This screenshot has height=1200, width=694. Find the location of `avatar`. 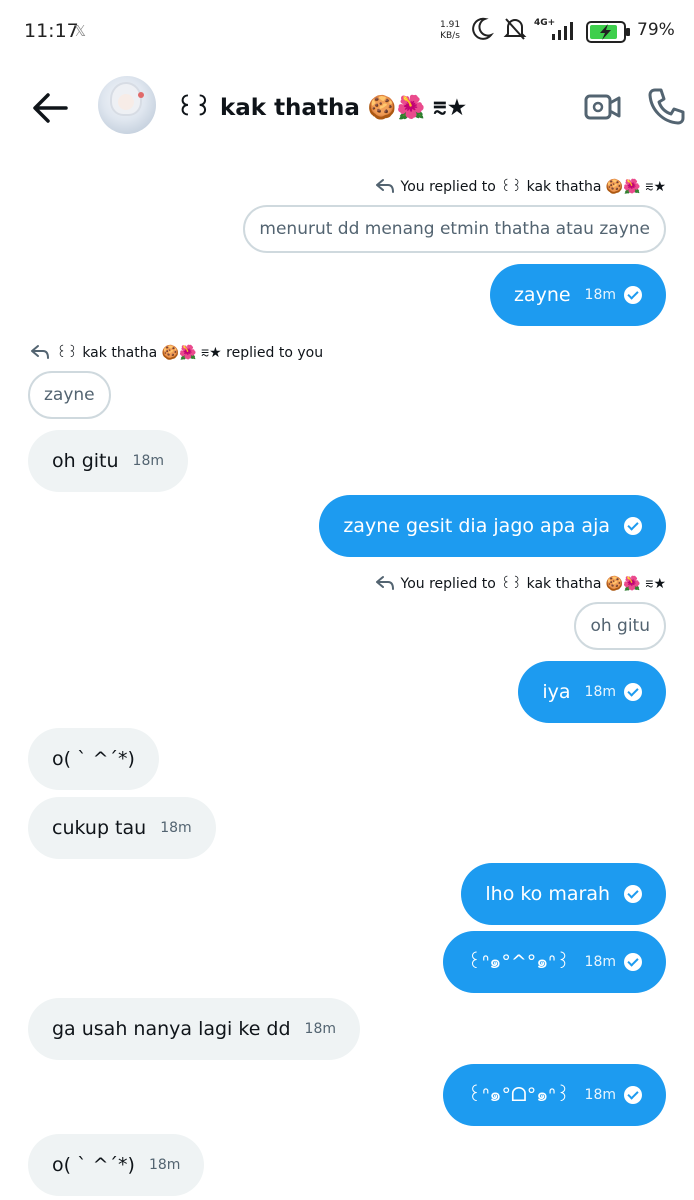

avatar is located at coordinates (127, 105).